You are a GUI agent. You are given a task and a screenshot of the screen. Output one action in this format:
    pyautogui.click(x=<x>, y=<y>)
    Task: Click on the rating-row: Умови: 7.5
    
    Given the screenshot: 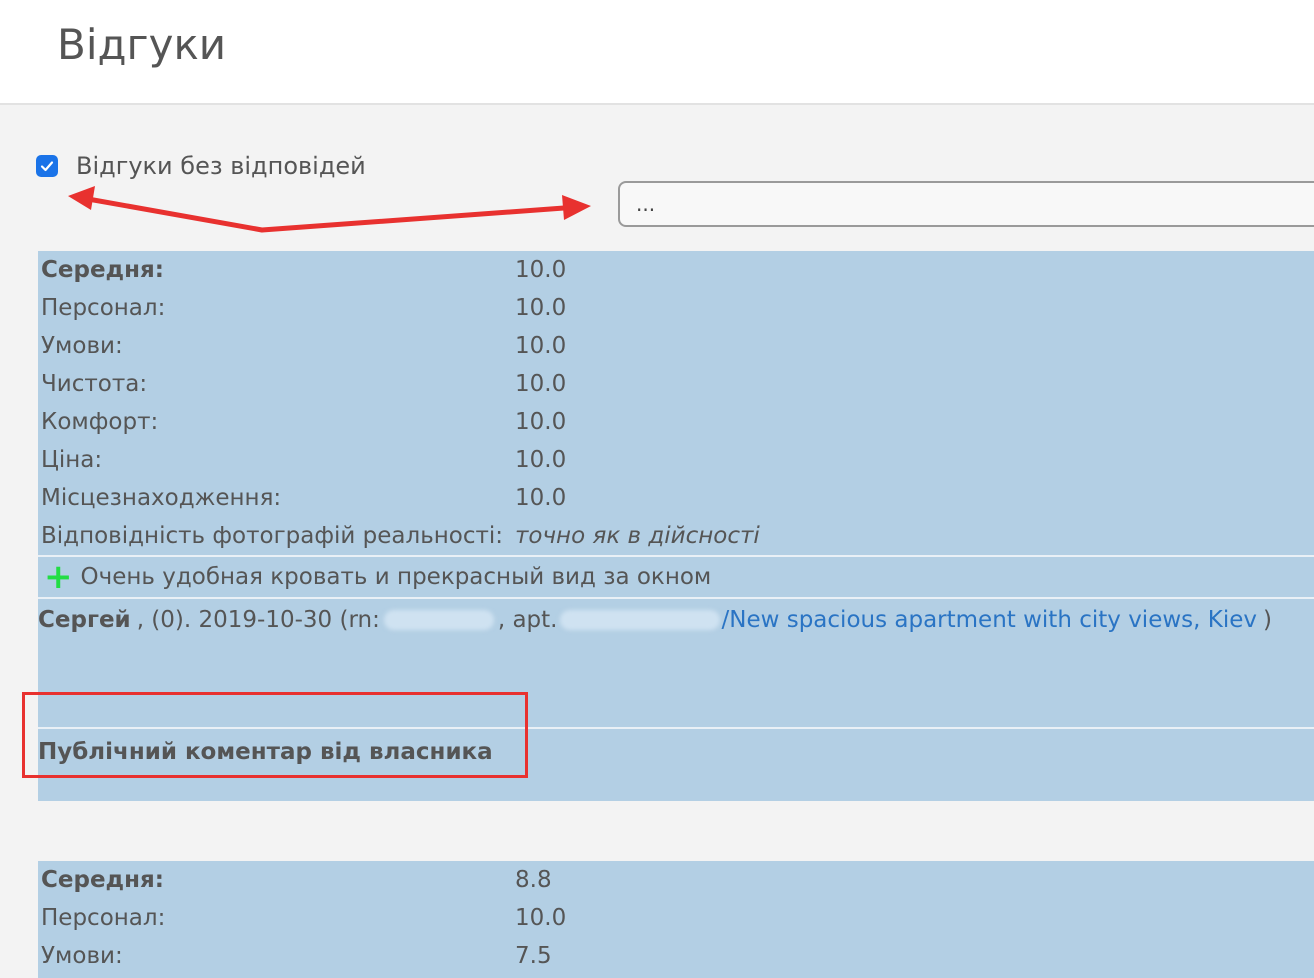 What is the action you would take?
    pyautogui.click(x=676, y=956)
    